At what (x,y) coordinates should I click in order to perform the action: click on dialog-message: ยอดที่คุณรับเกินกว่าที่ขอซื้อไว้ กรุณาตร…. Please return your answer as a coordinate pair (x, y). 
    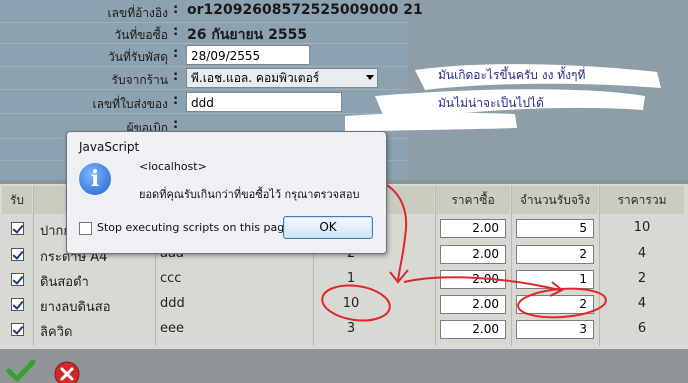
    Looking at the image, I should click on (249, 194).